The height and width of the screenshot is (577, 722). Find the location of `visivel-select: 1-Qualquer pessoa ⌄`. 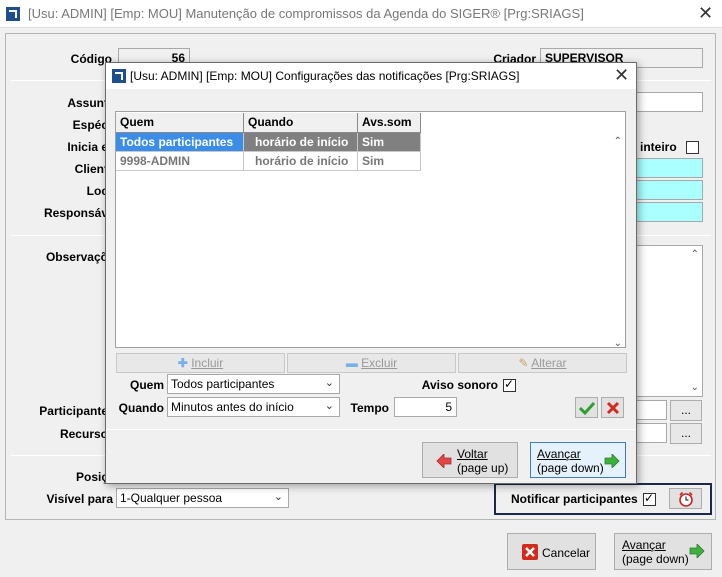

visivel-select: 1-Qualquer pessoa ⌄ is located at coordinates (202, 498).